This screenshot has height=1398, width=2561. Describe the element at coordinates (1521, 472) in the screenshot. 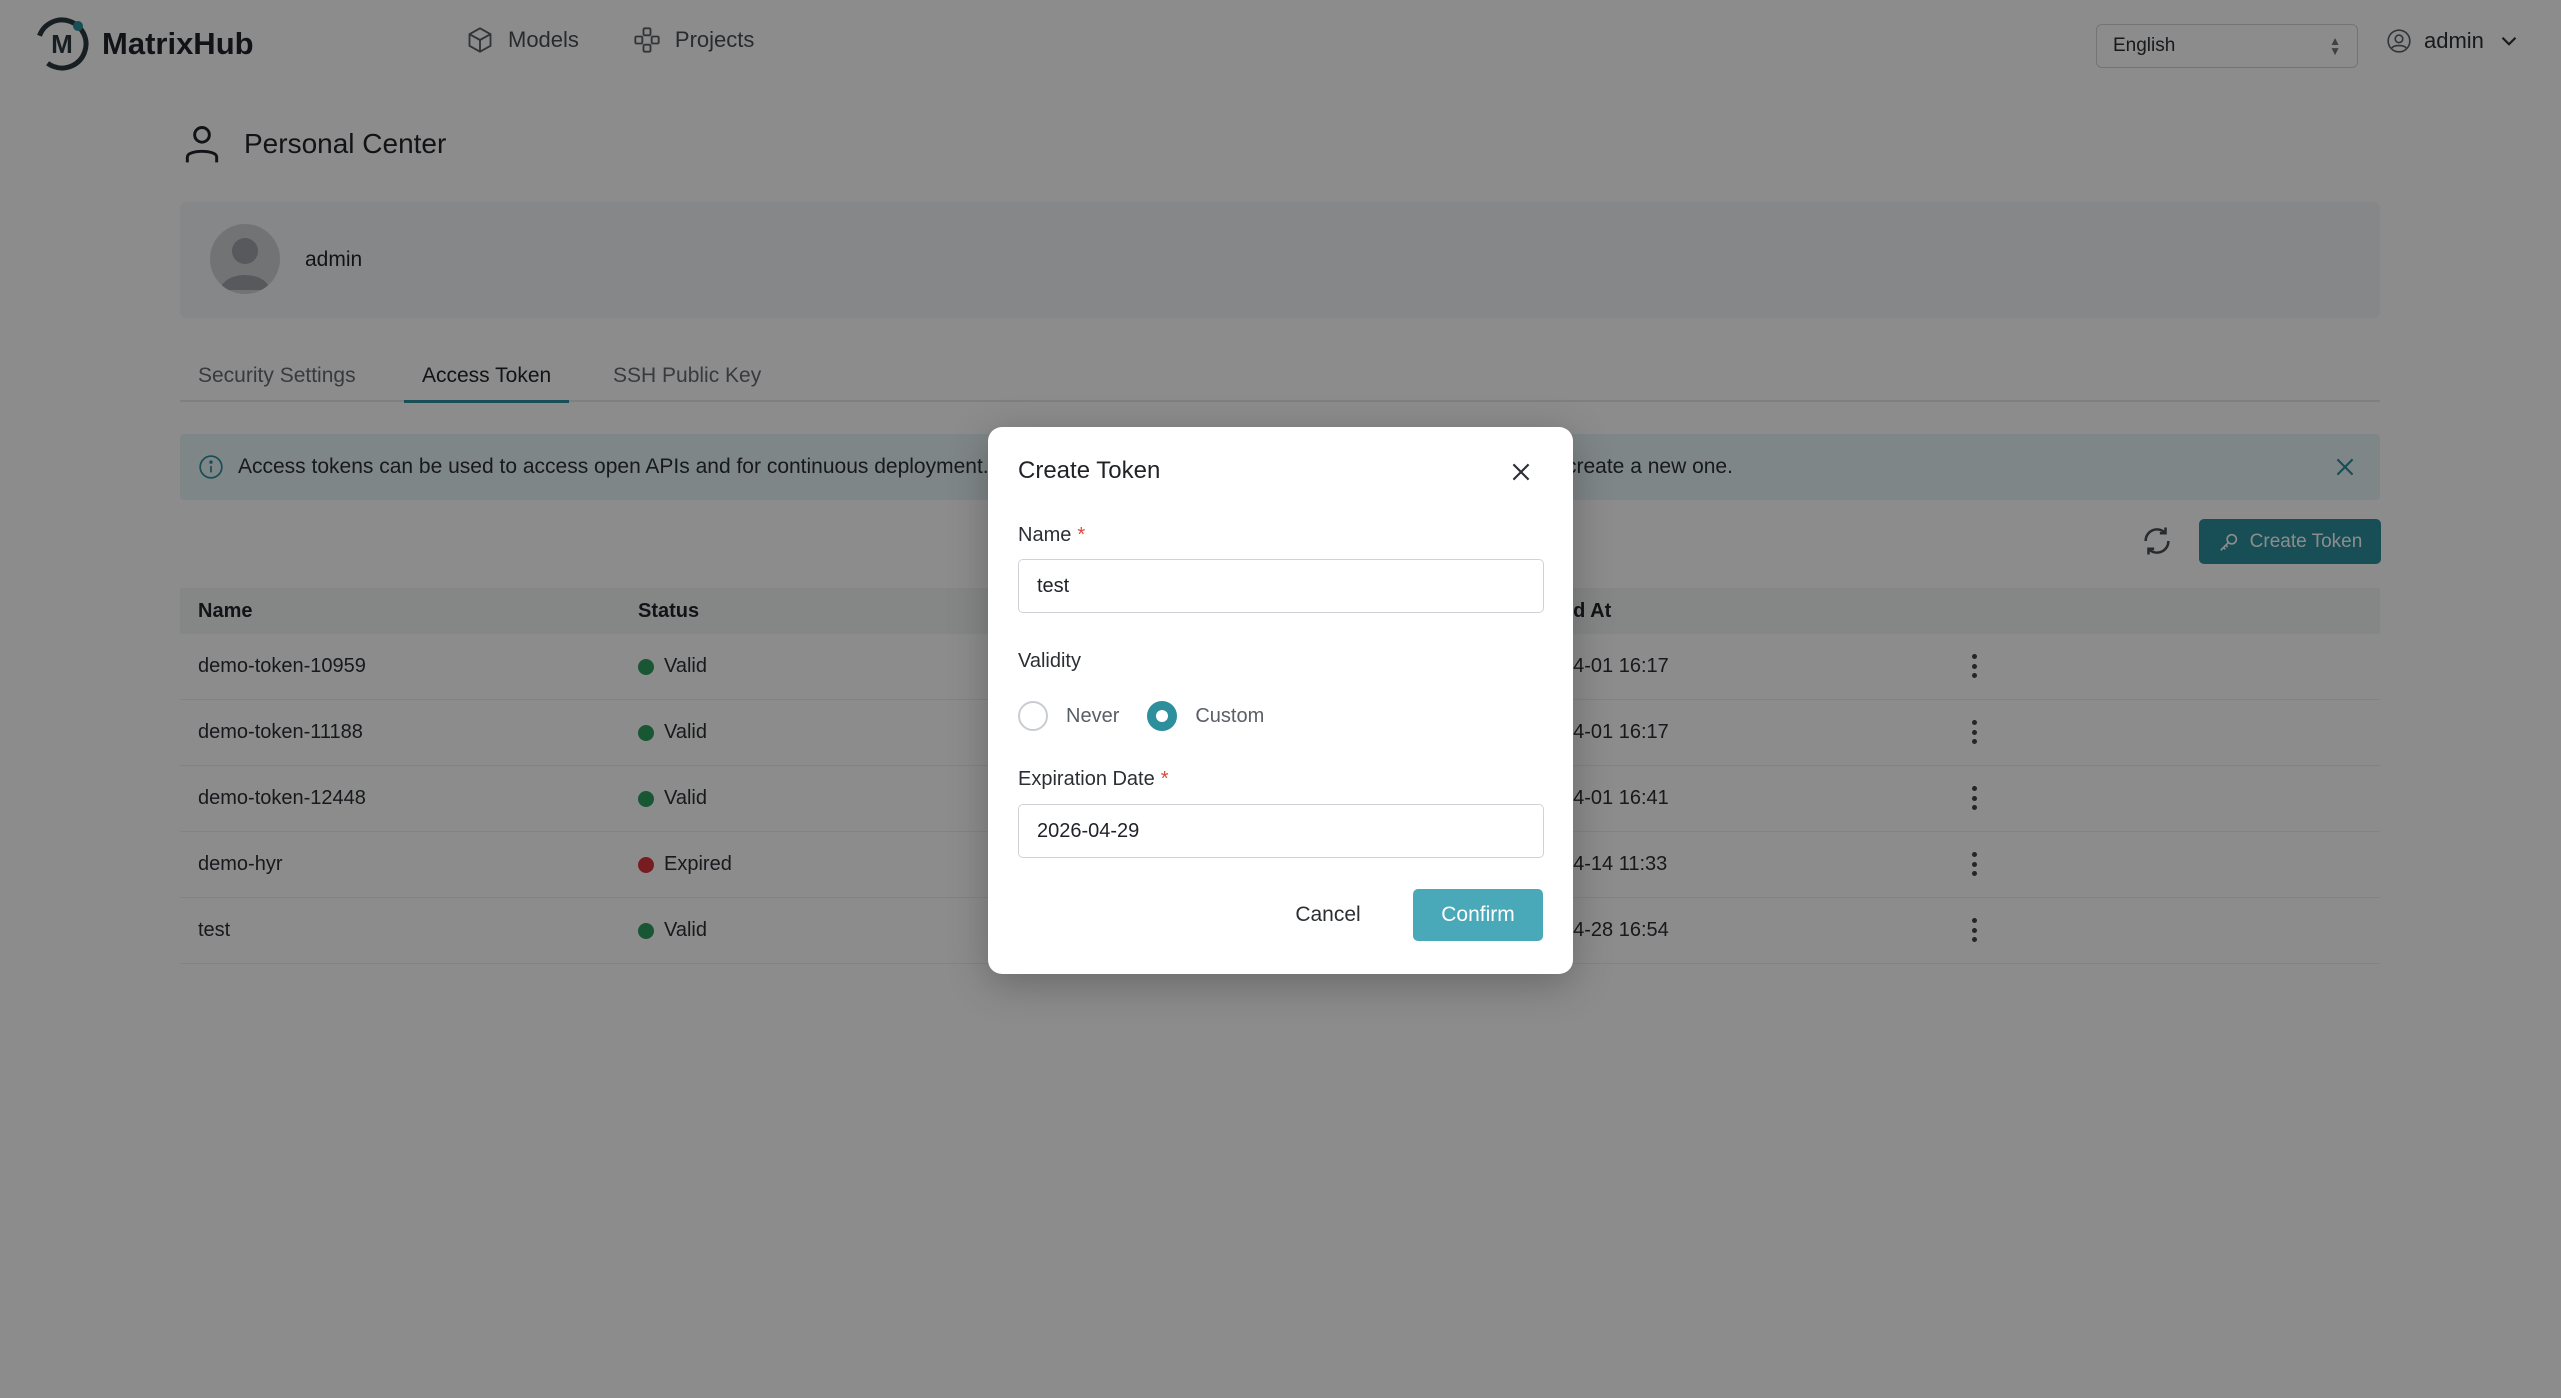

I see `close-icon` at that location.